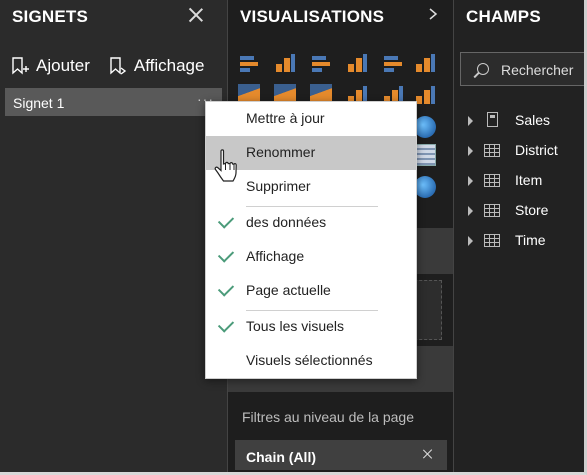 This screenshot has height=475, width=587. I want to click on menu-item-label: Tous les visuels, so click(295, 326).